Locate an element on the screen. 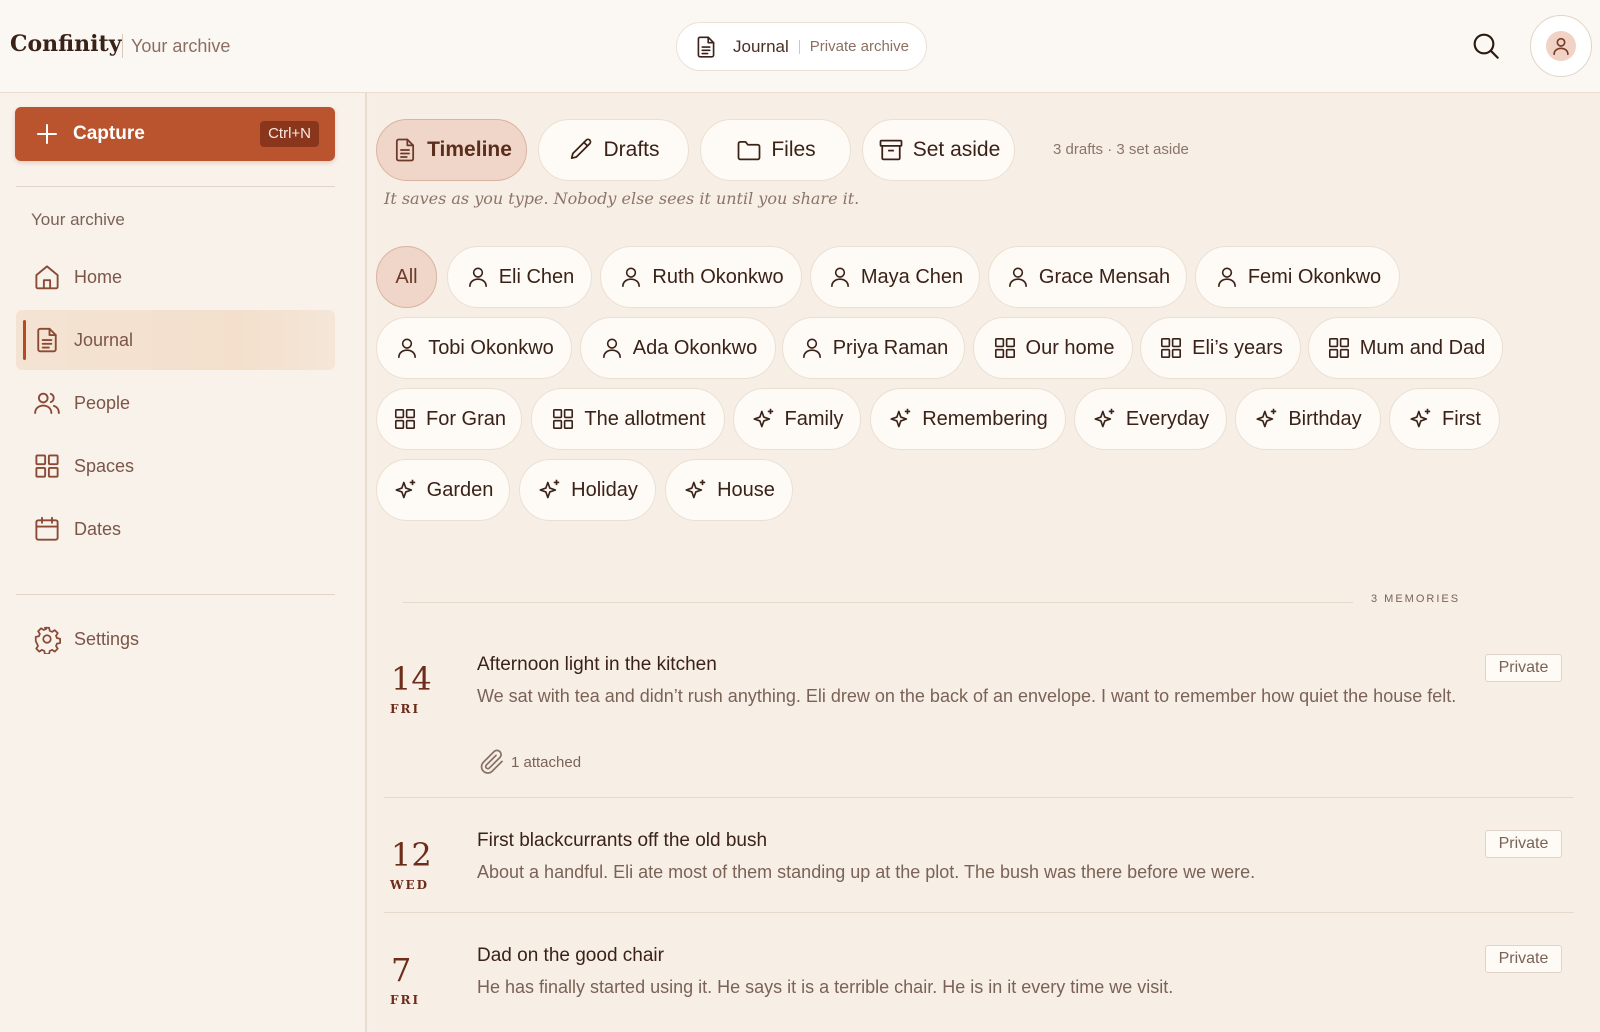  filter-chip-all: All is located at coordinates (406, 277).